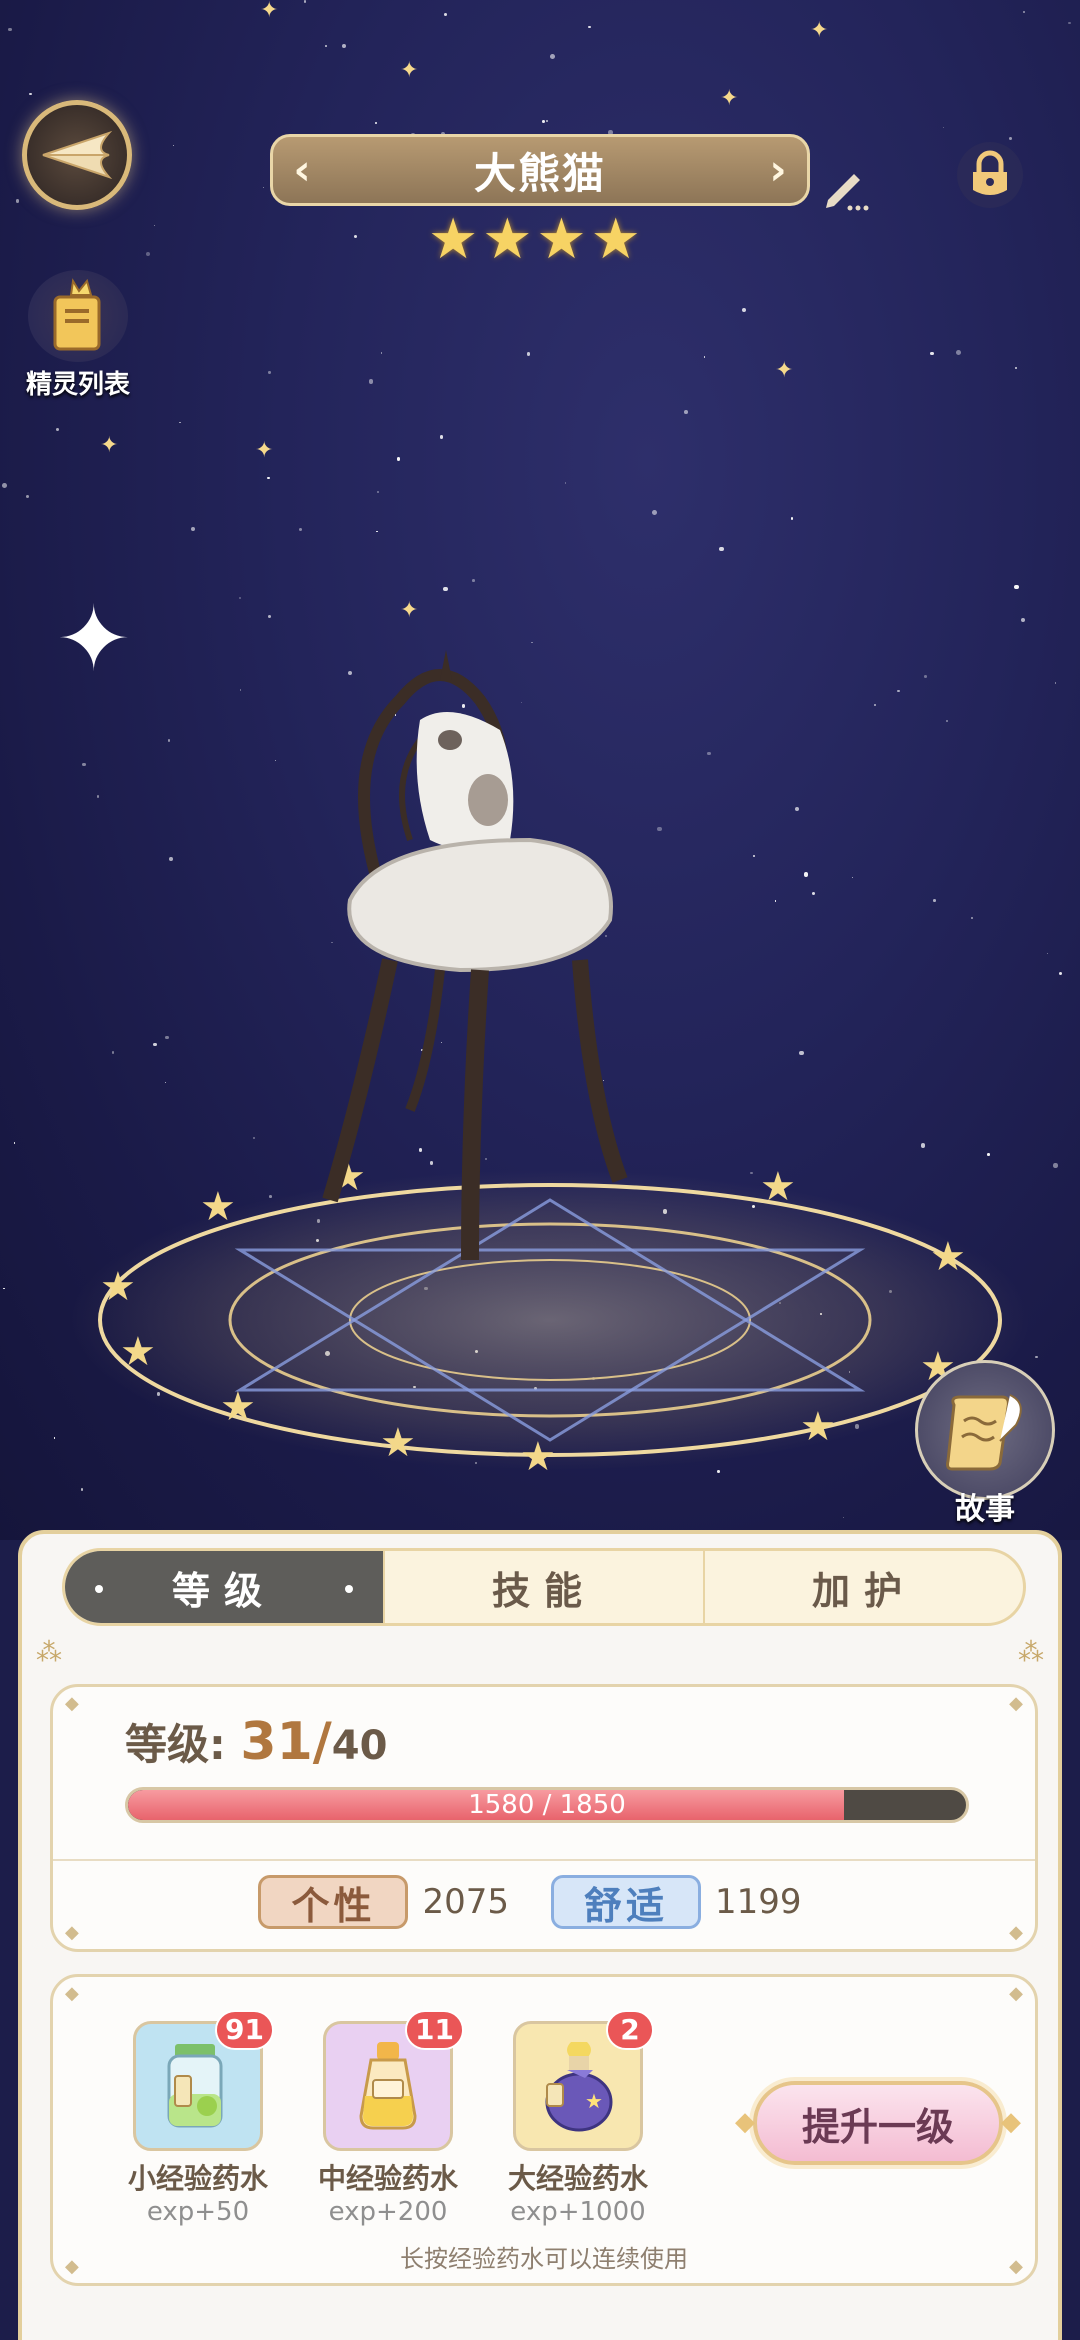  Describe the element at coordinates (547, 1805) in the screenshot. I see `exp-progress-bar: 1580 / 1850` at that location.